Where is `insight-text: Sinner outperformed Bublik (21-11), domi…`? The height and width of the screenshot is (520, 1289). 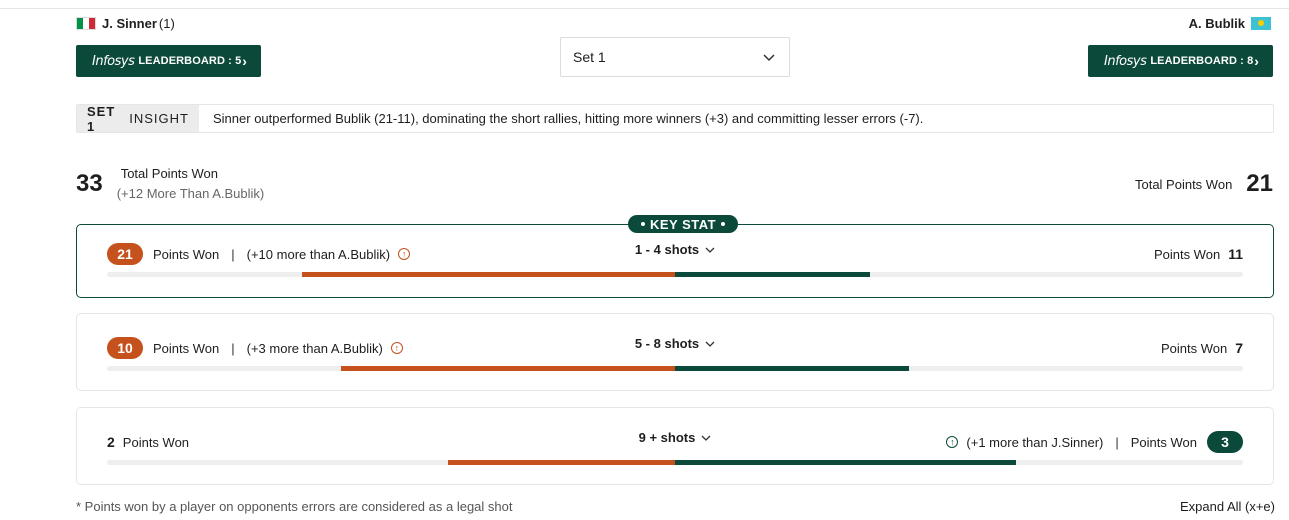
insight-text: Sinner outperformed Bublik (21-11), domi… is located at coordinates (568, 118).